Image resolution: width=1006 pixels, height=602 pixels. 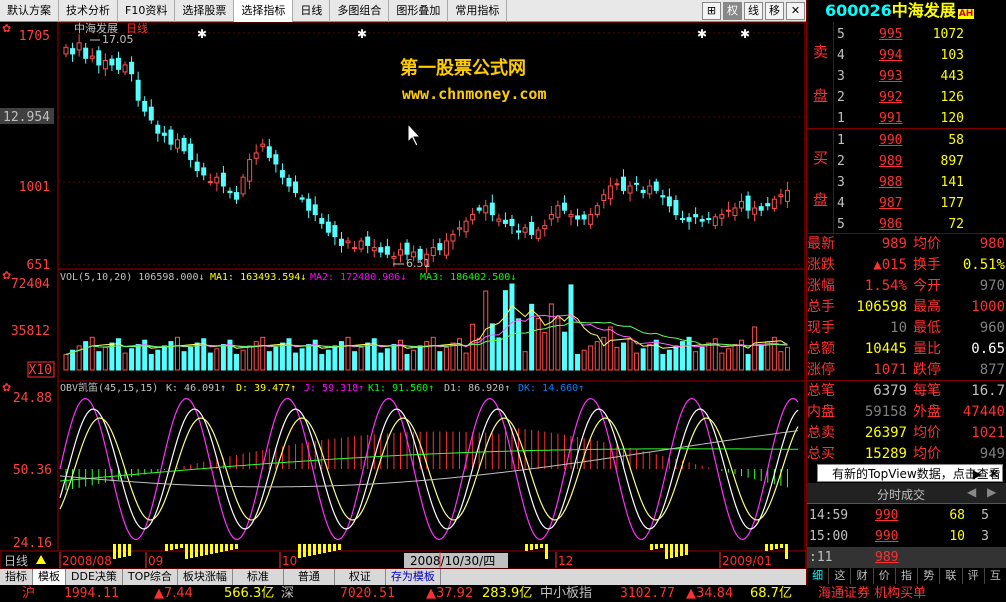 I want to click on time-tick: 2008/08, so click(x=87, y=561).